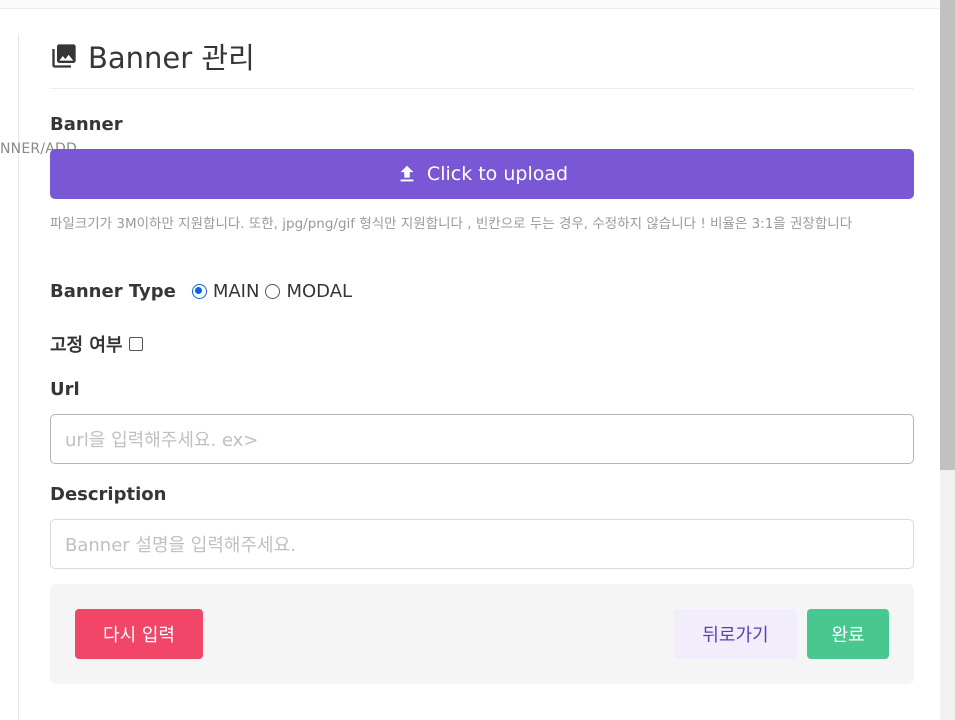 The image size is (955, 720). I want to click on scrollbar-thumb, so click(947, 235).